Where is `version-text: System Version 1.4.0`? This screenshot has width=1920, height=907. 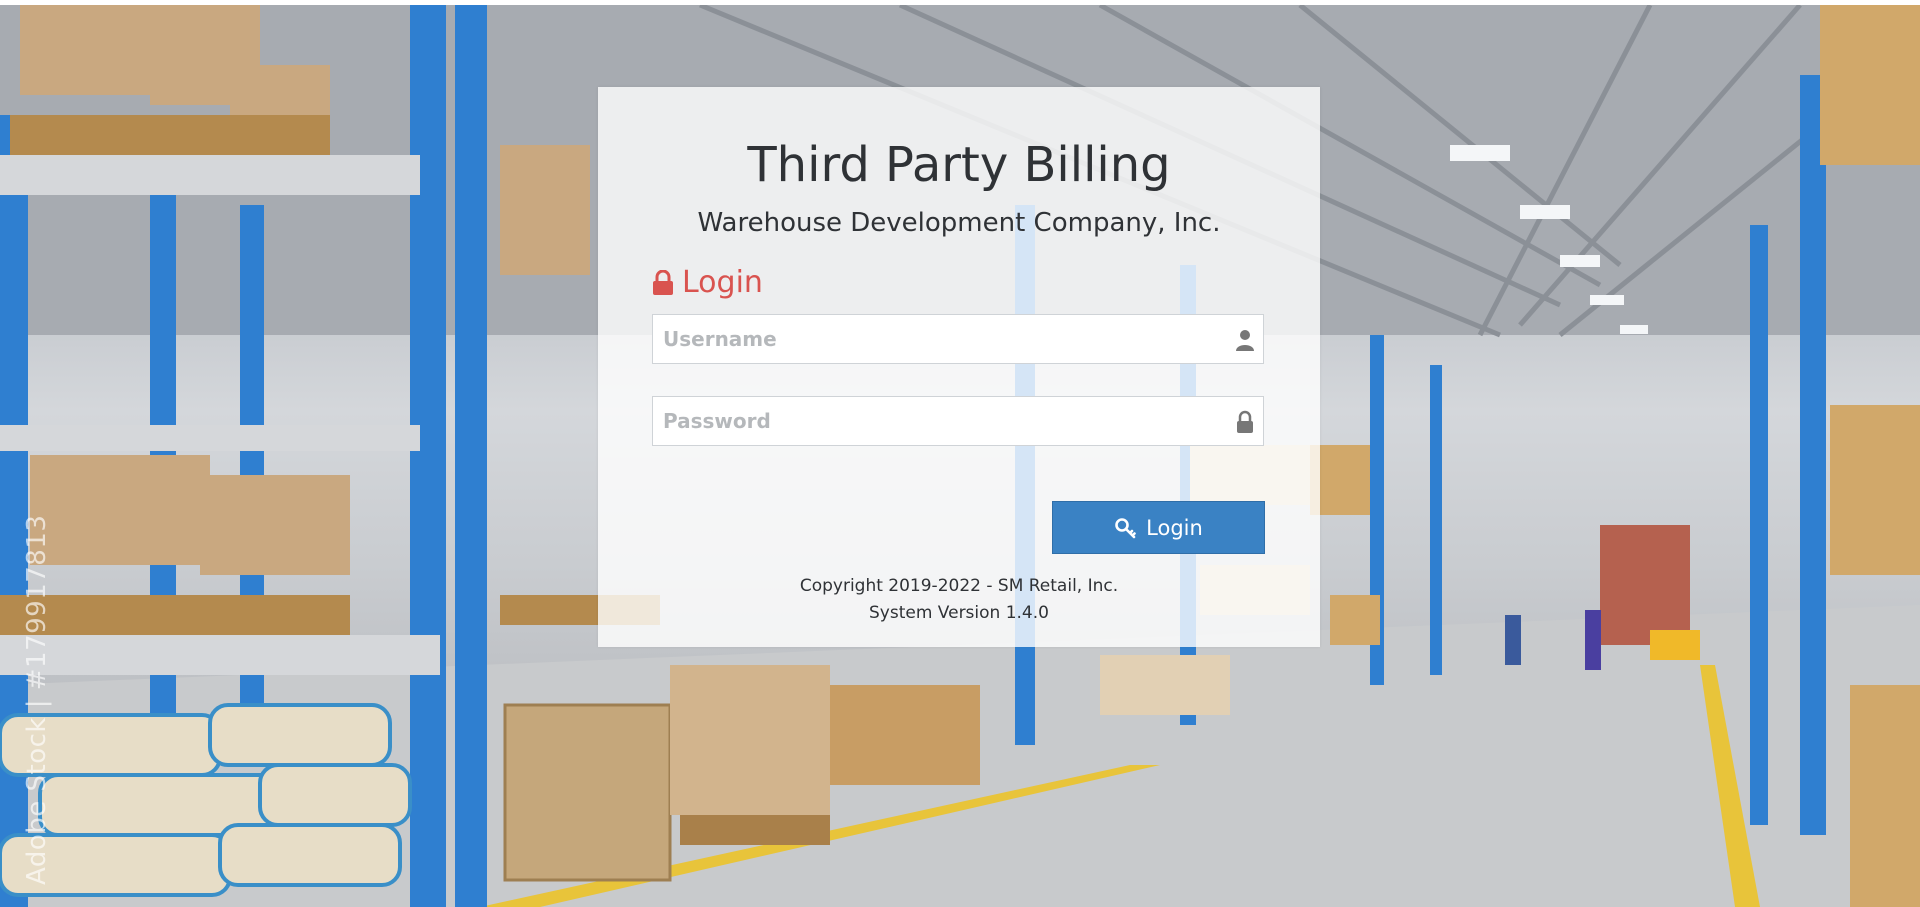 version-text: System Version 1.4.0 is located at coordinates (959, 613).